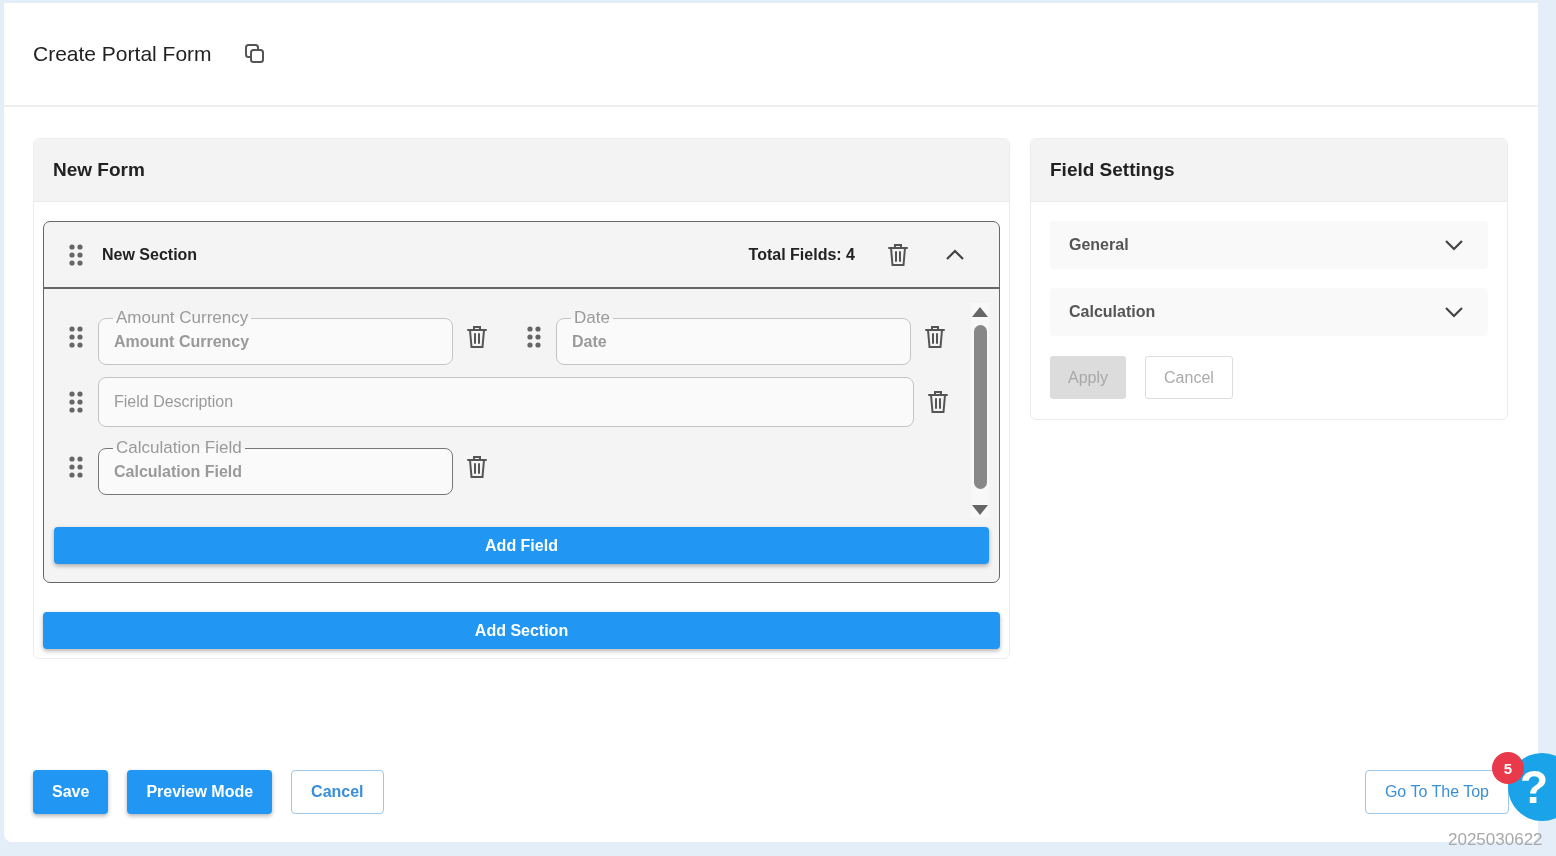 The height and width of the screenshot is (856, 1556). Describe the element at coordinates (275, 467) in the screenshot. I see `text-field: Calculation Field Calculation Field` at that location.